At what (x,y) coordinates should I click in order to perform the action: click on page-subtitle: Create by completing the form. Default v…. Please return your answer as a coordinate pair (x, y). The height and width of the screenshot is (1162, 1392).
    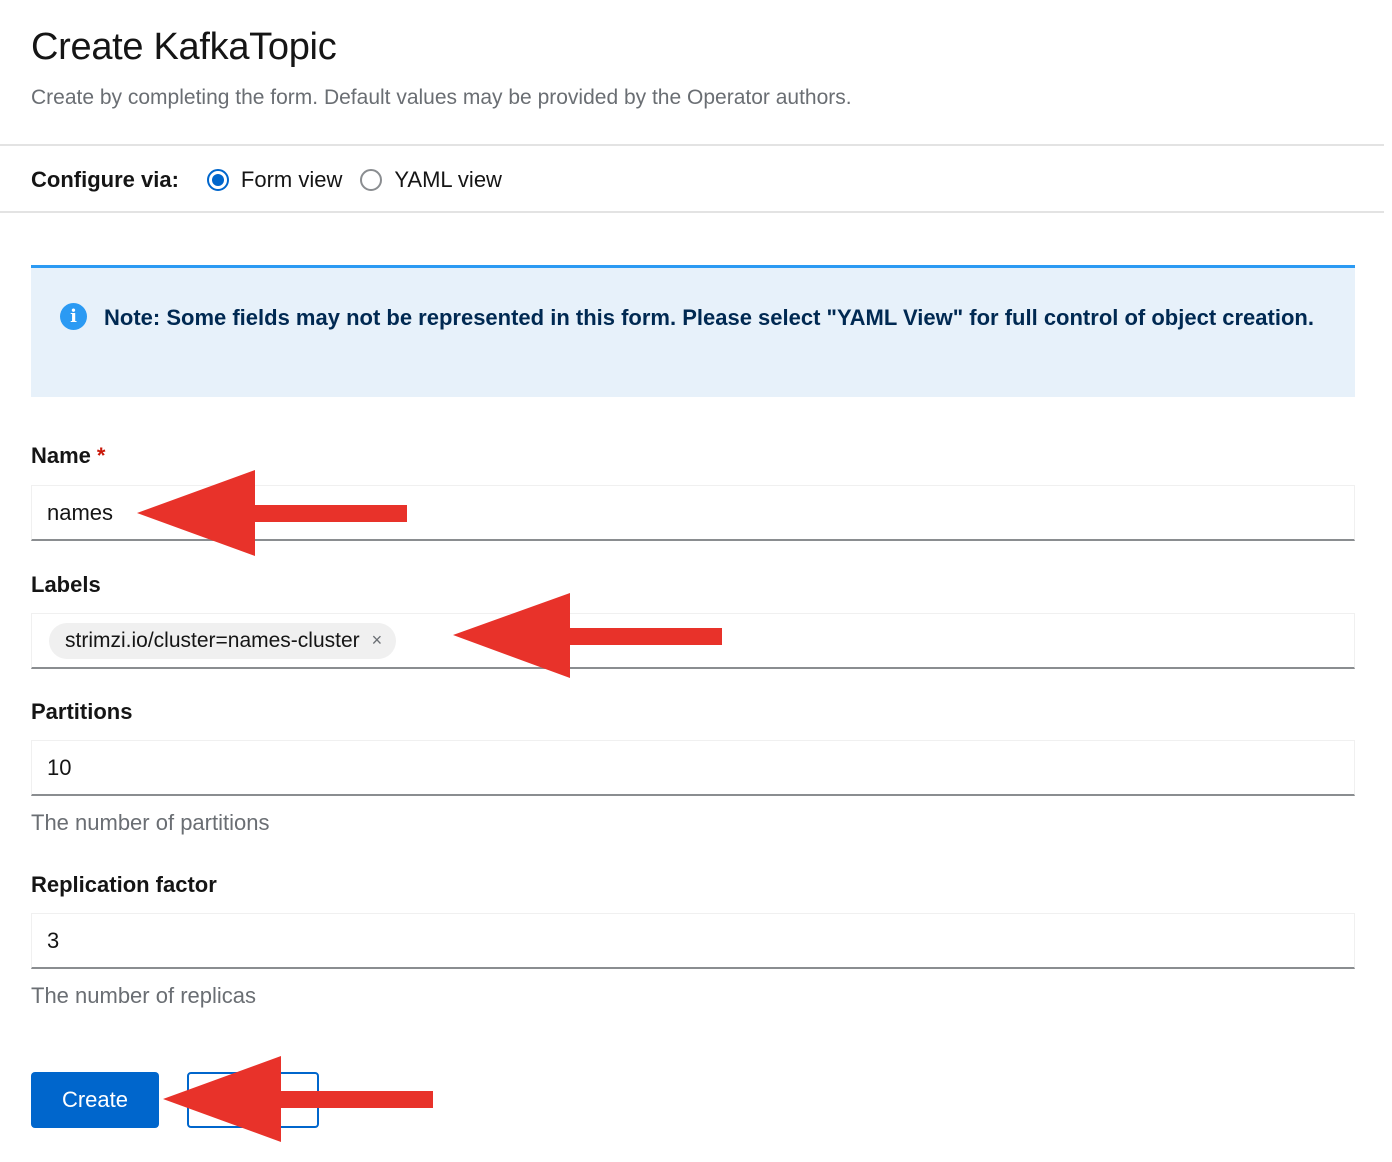
    Looking at the image, I should click on (441, 97).